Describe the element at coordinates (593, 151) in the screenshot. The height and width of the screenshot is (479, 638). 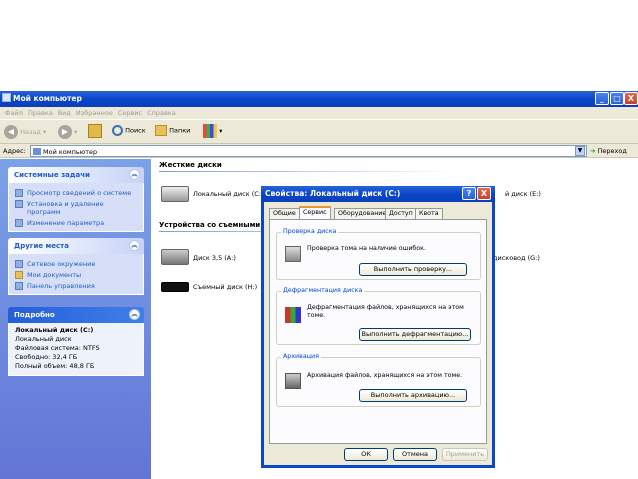
I see `go-arrow-icon: ➔` at that location.